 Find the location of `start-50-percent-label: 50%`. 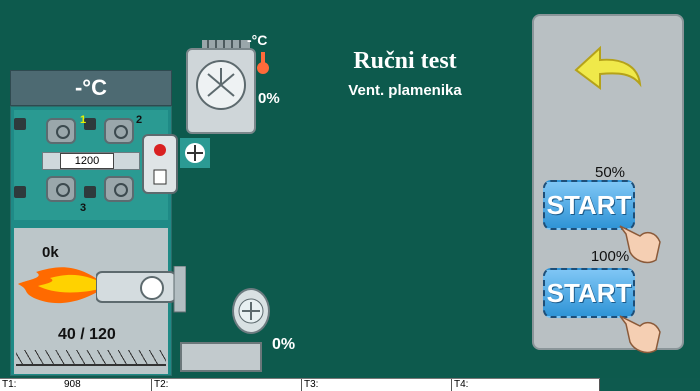

start-50-percent-label: 50% is located at coordinates (610, 172).